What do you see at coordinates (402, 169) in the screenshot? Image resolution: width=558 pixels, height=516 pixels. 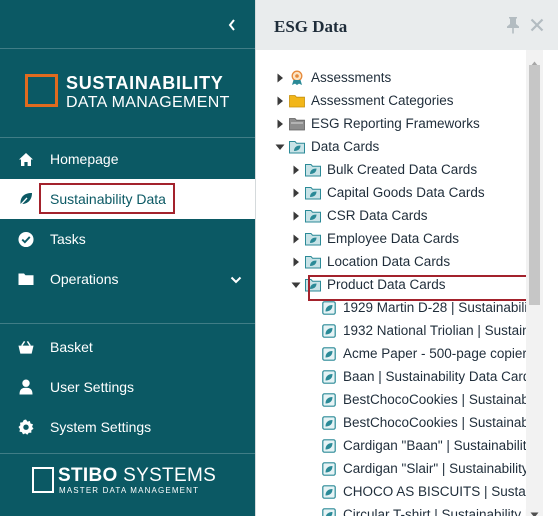 I see `tree-node-label: Bulk Created Data Cards` at bounding box center [402, 169].